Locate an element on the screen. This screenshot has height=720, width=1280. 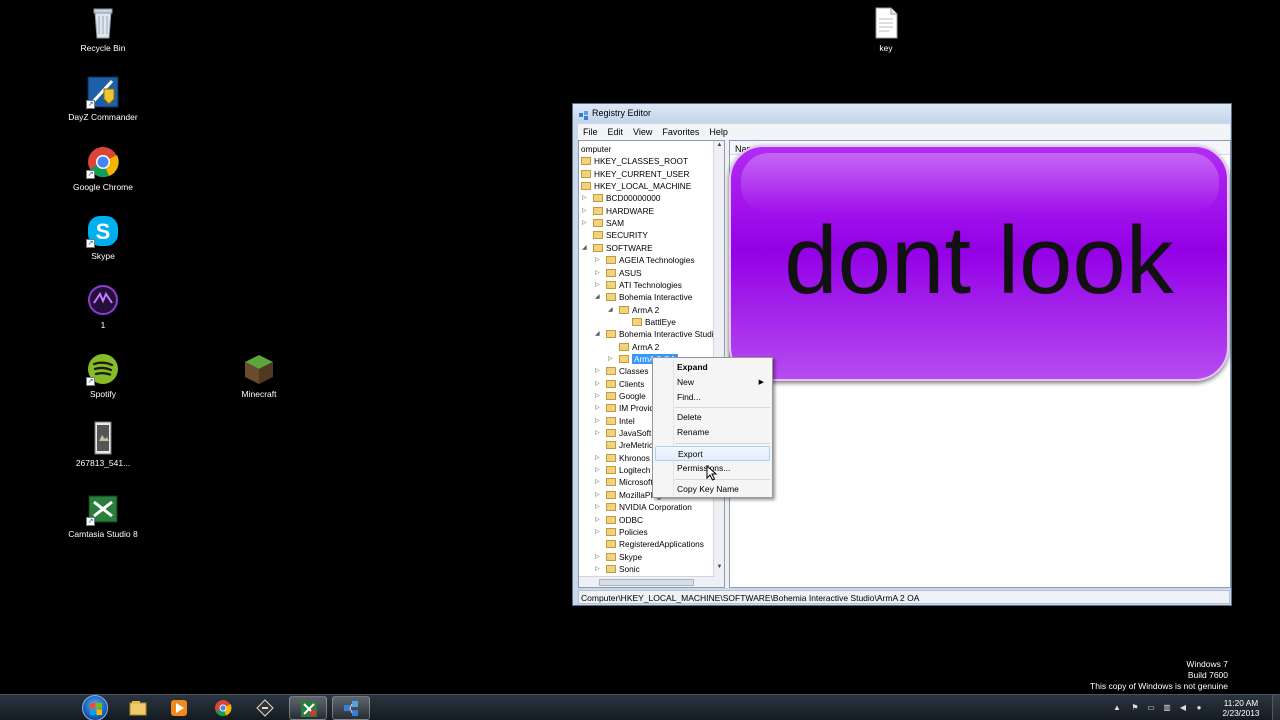
tree-item: omputer is located at coordinates (596, 149).